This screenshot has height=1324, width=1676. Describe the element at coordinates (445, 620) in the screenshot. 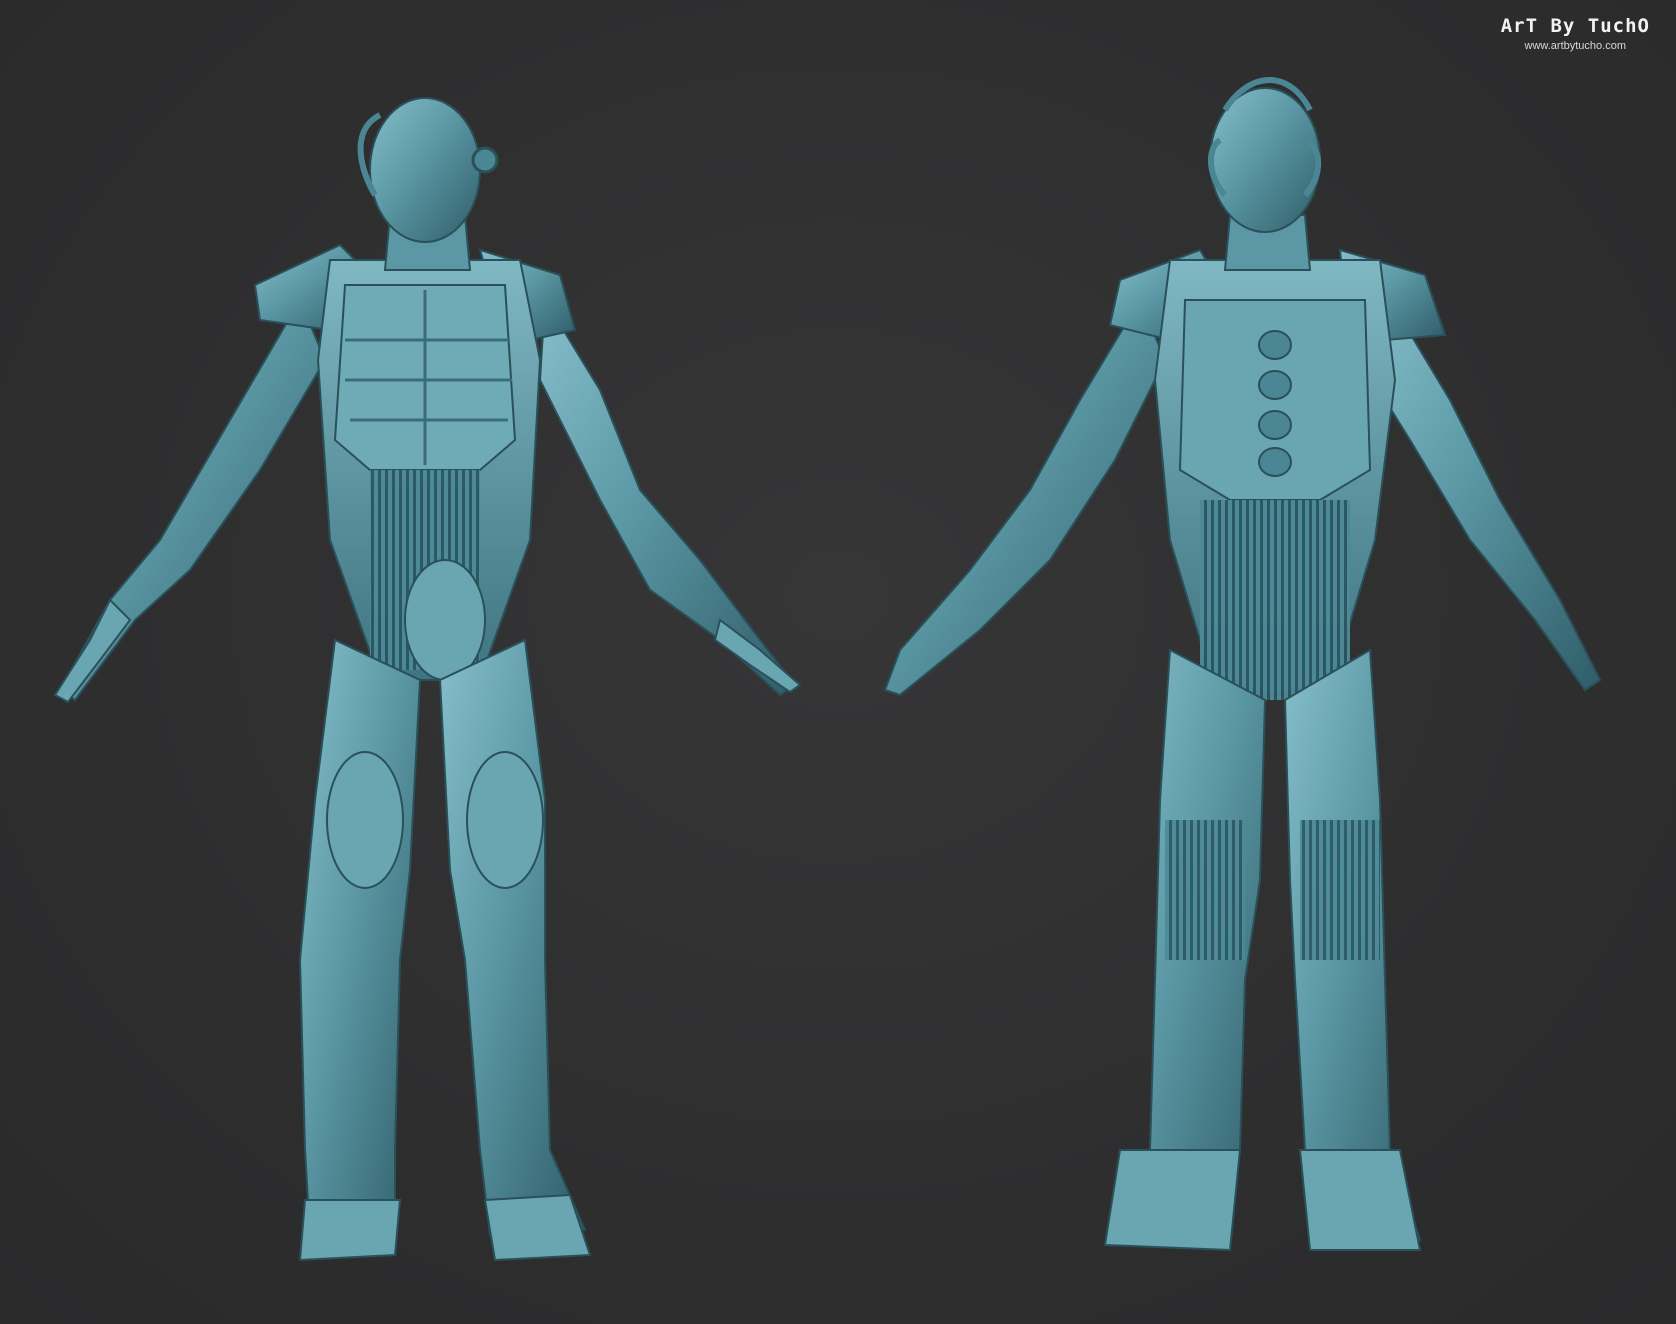

I see `front-groin-plate` at that location.